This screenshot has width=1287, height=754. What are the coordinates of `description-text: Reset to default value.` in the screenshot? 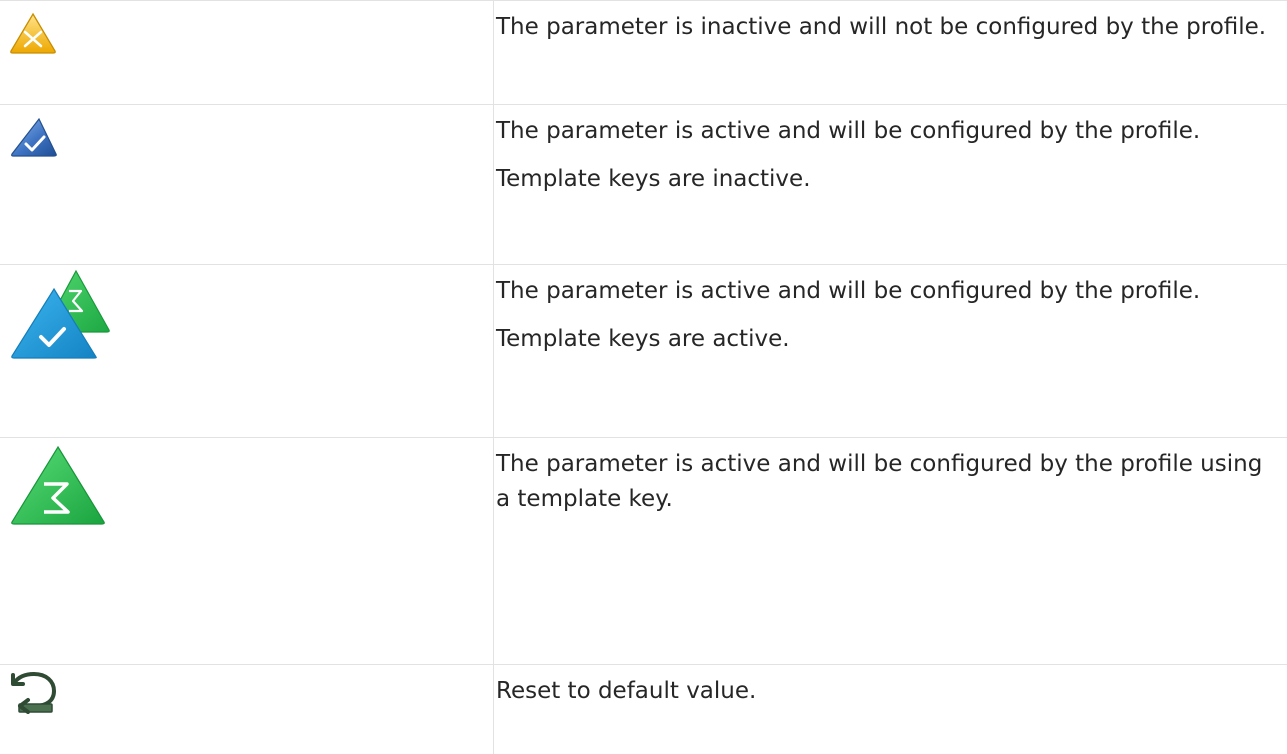 It's located at (887, 691).